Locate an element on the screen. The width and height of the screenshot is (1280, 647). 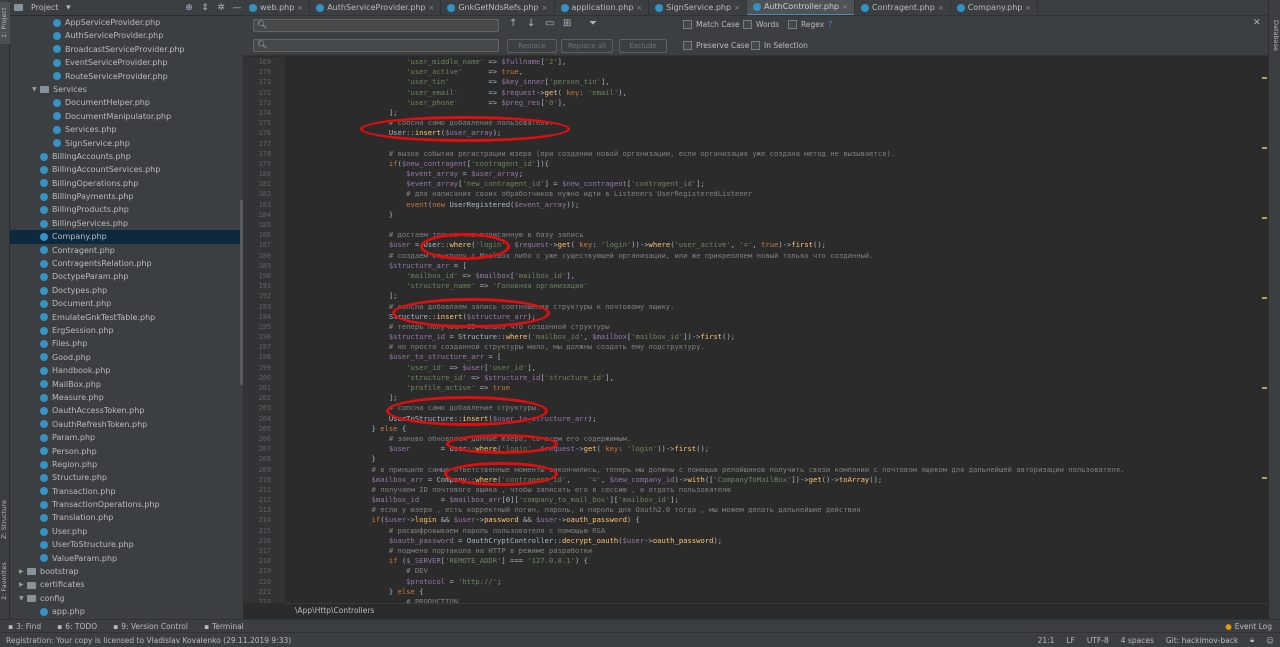
code-line: } else { is located at coordinates (776, 429).